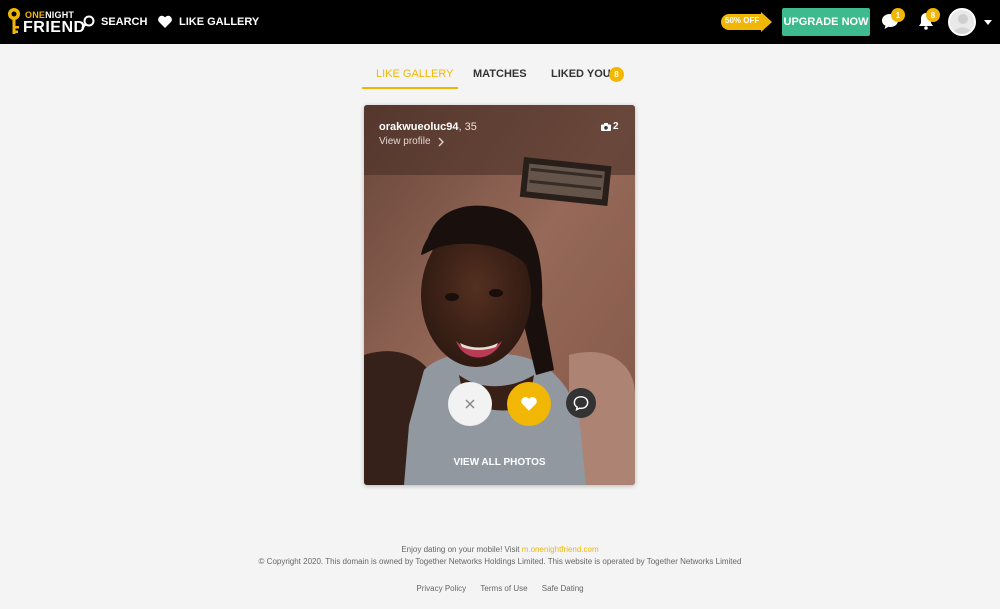 Image resolution: width=1000 pixels, height=609 pixels. What do you see at coordinates (405, 141) in the screenshot?
I see `view-profile-label: View profile` at bounding box center [405, 141].